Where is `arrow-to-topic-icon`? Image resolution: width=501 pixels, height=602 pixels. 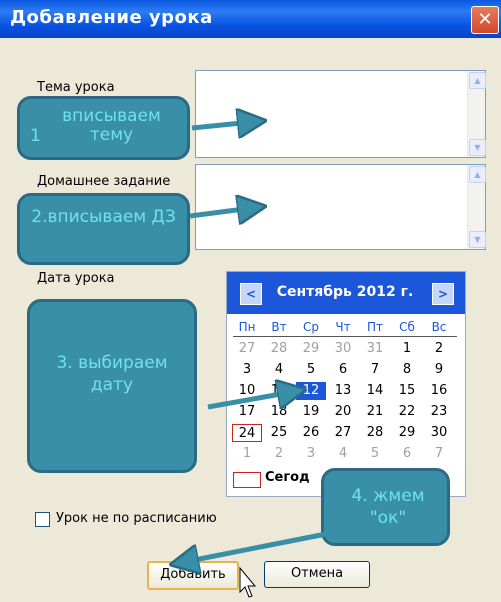 arrow-to-topic-icon is located at coordinates (221, 125).